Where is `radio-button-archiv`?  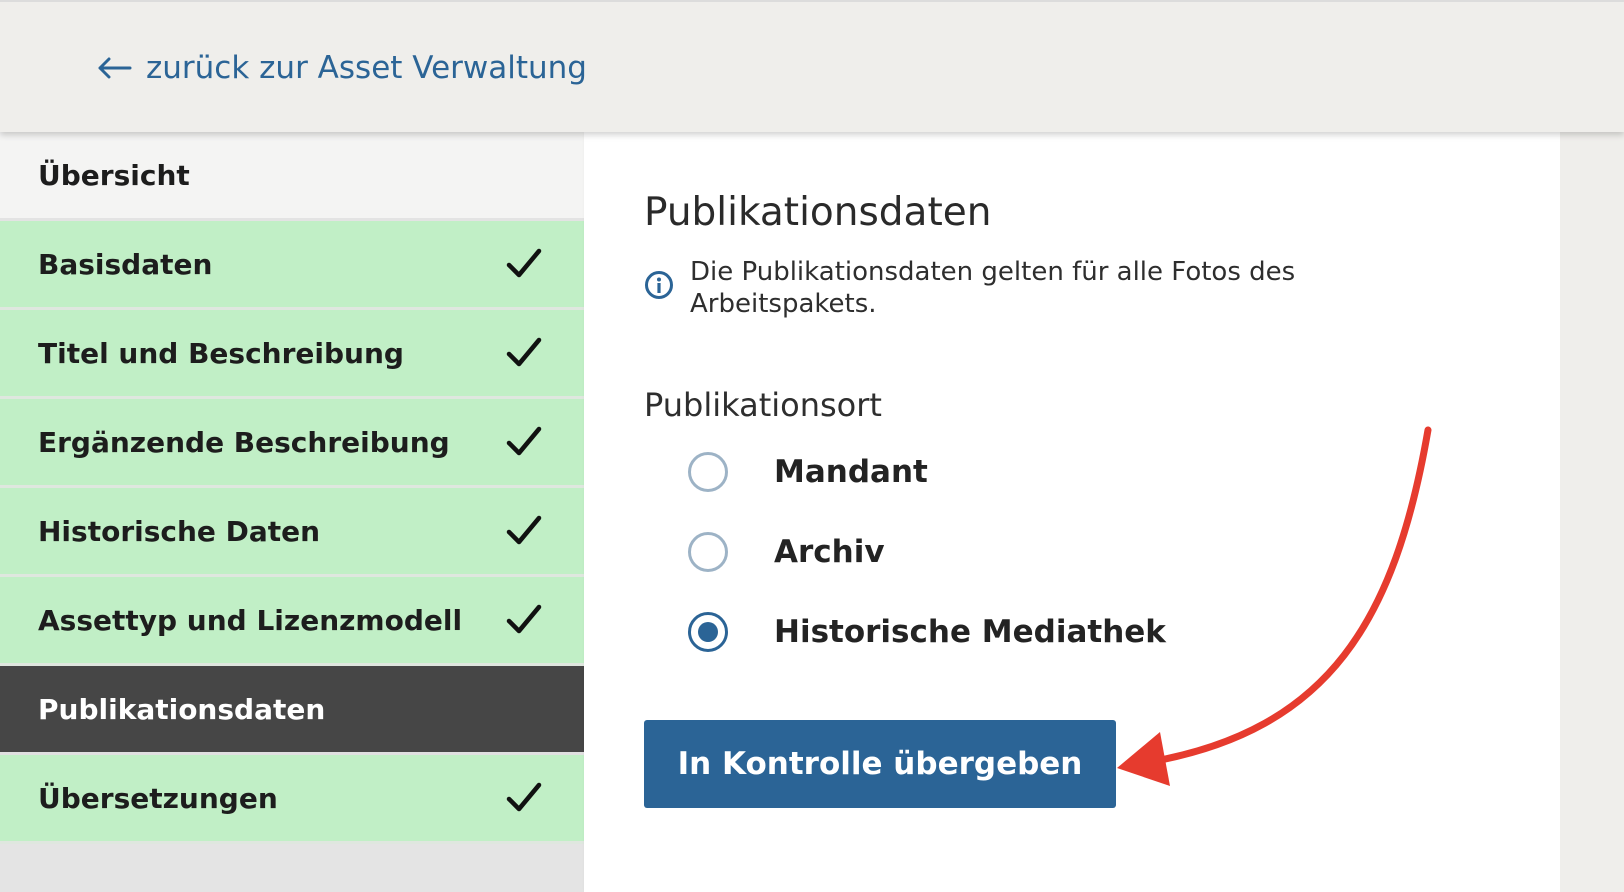
radio-button-archiv is located at coordinates (708, 552).